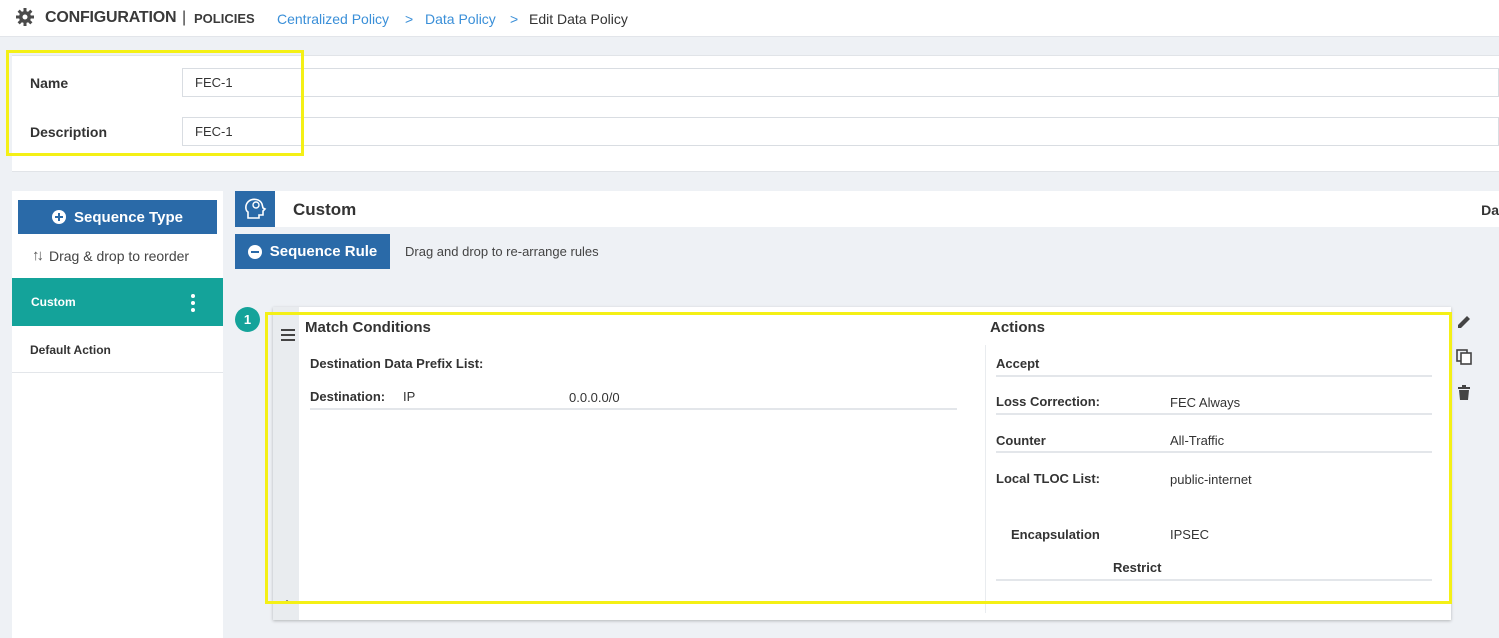  What do you see at coordinates (323, 251) in the screenshot?
I see `sequence-rule-label: Sequence Rule` at bounding box center [323, 251].